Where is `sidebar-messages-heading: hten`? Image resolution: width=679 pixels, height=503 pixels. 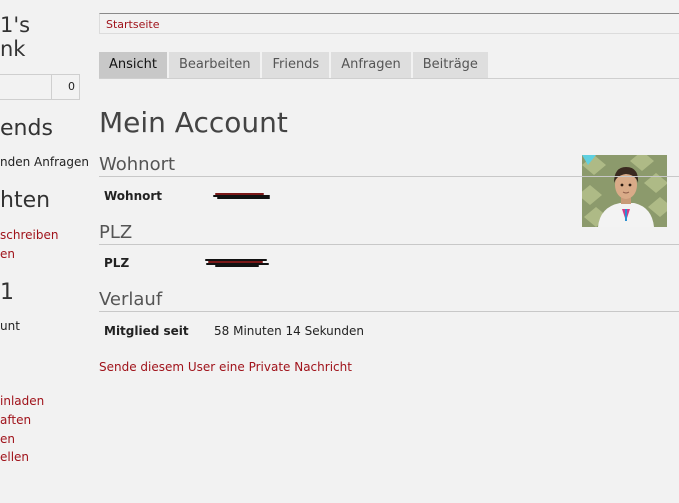
sidebar-messages-heading: hten is located at coordinates (25, 200).